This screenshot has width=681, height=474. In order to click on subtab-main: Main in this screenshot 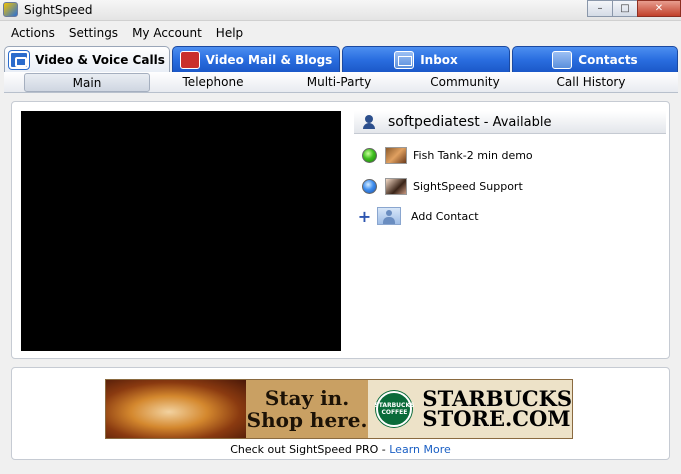, I will do `click(87, 82)`.